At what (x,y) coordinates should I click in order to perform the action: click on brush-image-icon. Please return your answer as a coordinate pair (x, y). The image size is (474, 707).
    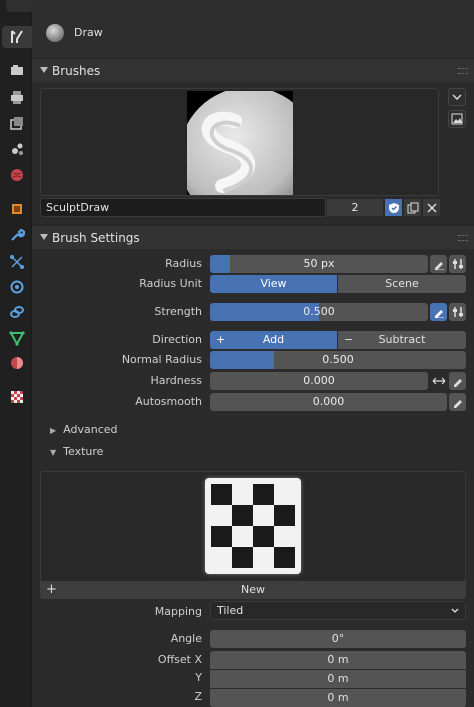
    Looking at the image, I should click on (457, 119).